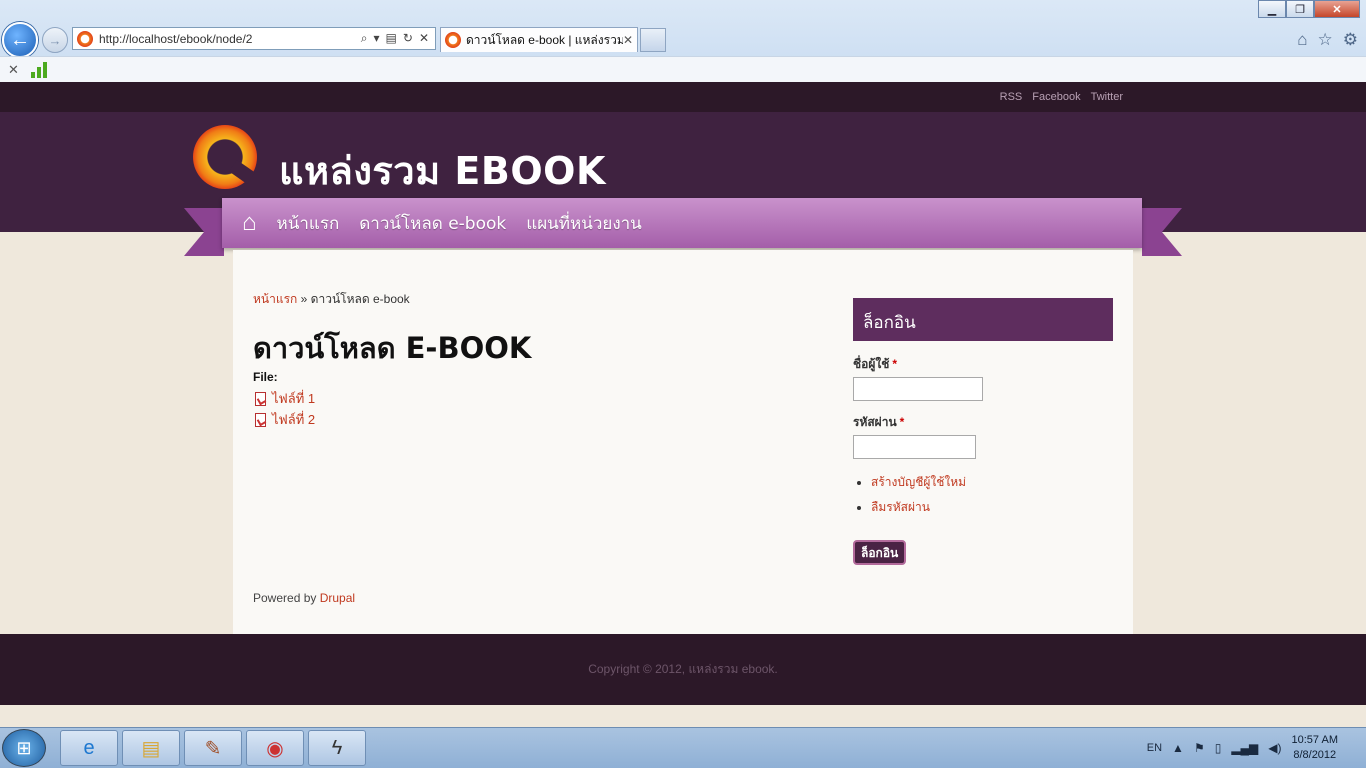 The width and height of the screenshot is (1366, 768). Describe the element at coordinates (360, 299) in the screenshot. I see `breadcrumb-current: ดาวน์โหลด e-book` at that location.